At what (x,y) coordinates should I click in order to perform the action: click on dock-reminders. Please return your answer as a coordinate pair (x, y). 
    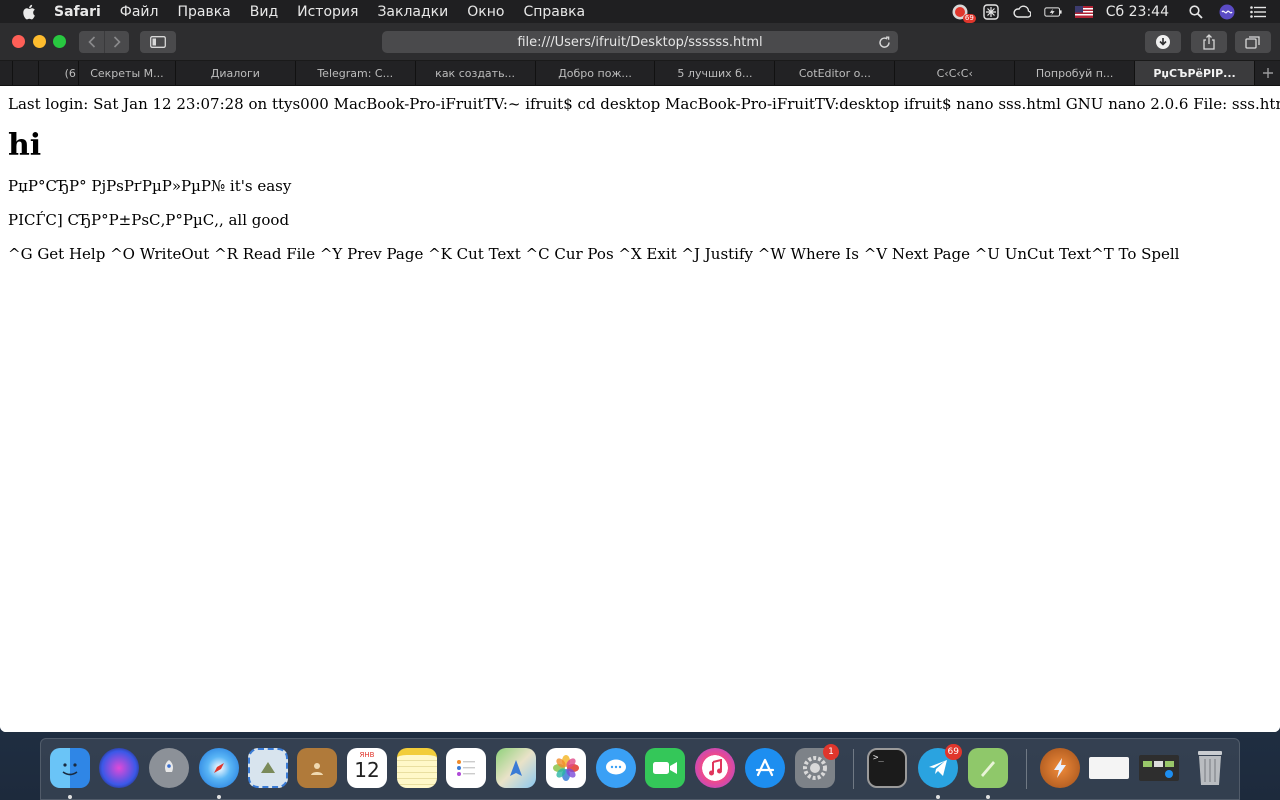
    Looking at the image, I should click on (466, 768).